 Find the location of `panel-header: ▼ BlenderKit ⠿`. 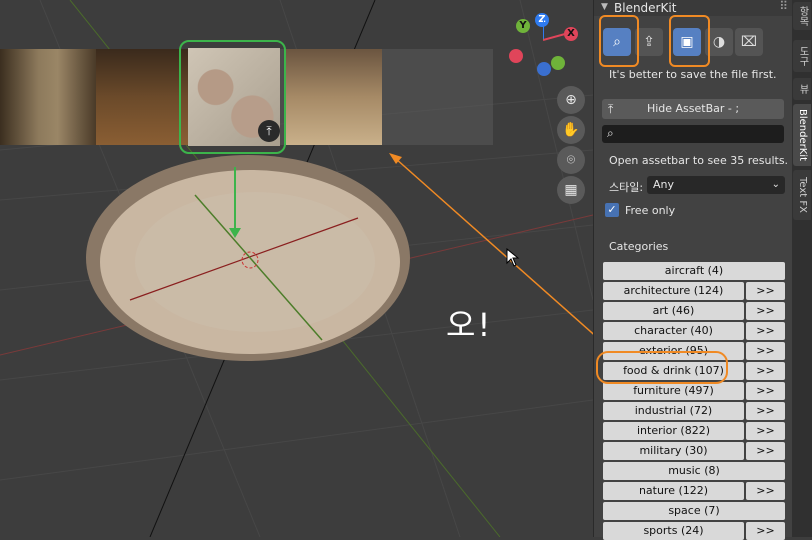

panel-header: ▼ BlenderKit ⠿ is located at coordinates (693, 8).